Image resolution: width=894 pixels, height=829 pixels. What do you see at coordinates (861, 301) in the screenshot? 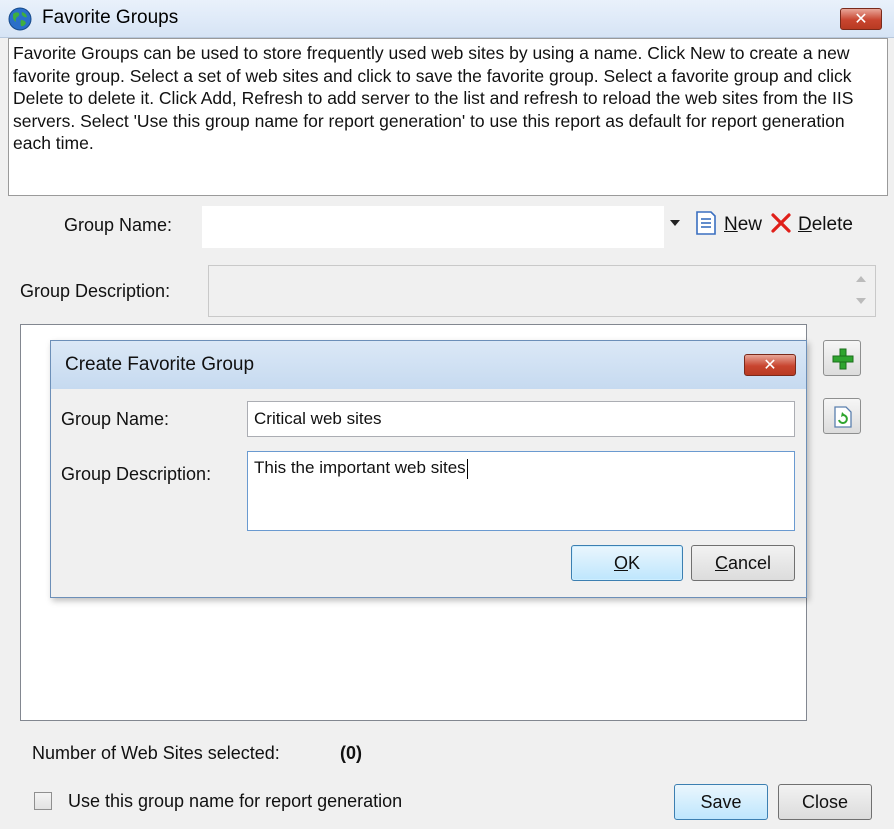
I see `scroll-down-icon` at bounding box center [861, 301].